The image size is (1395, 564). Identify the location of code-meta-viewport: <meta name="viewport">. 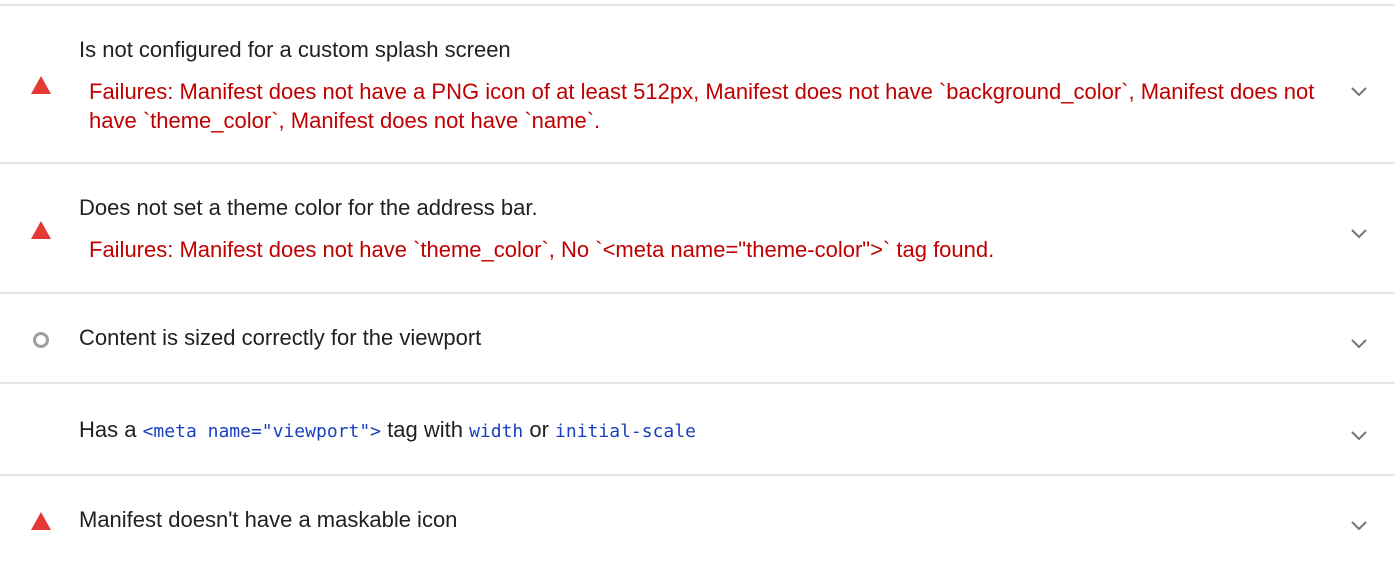
(262, 431).